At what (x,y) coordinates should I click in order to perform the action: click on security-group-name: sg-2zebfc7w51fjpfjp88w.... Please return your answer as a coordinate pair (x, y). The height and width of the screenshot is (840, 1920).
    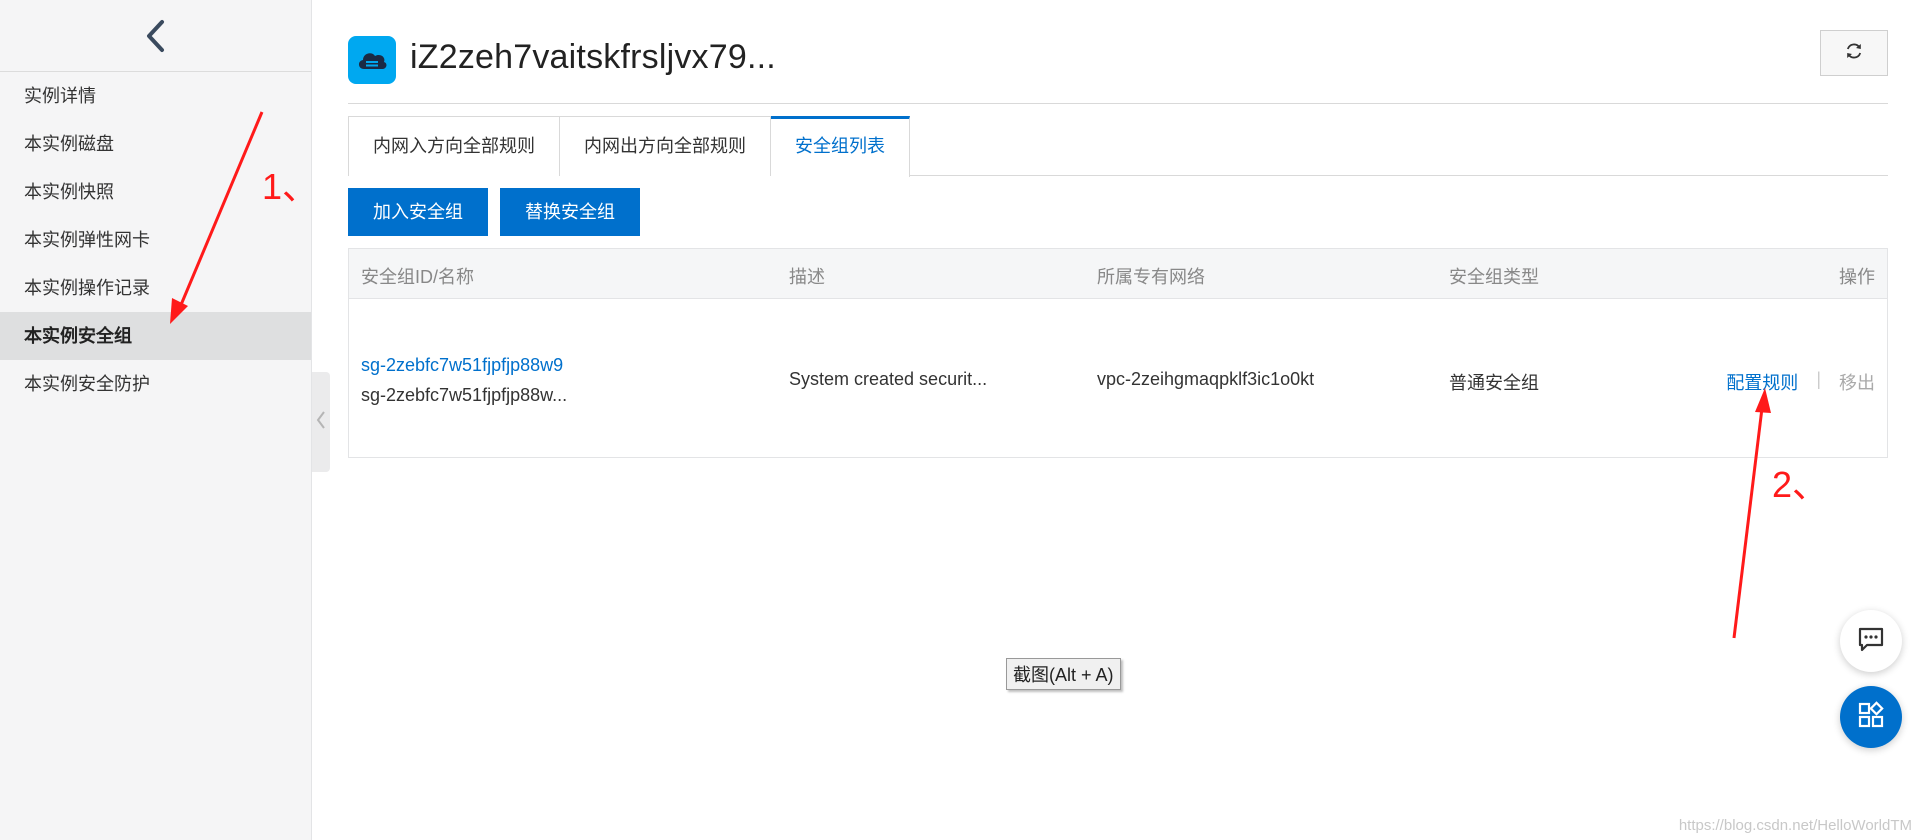
    Looking at the image, I should click on (464, 395).